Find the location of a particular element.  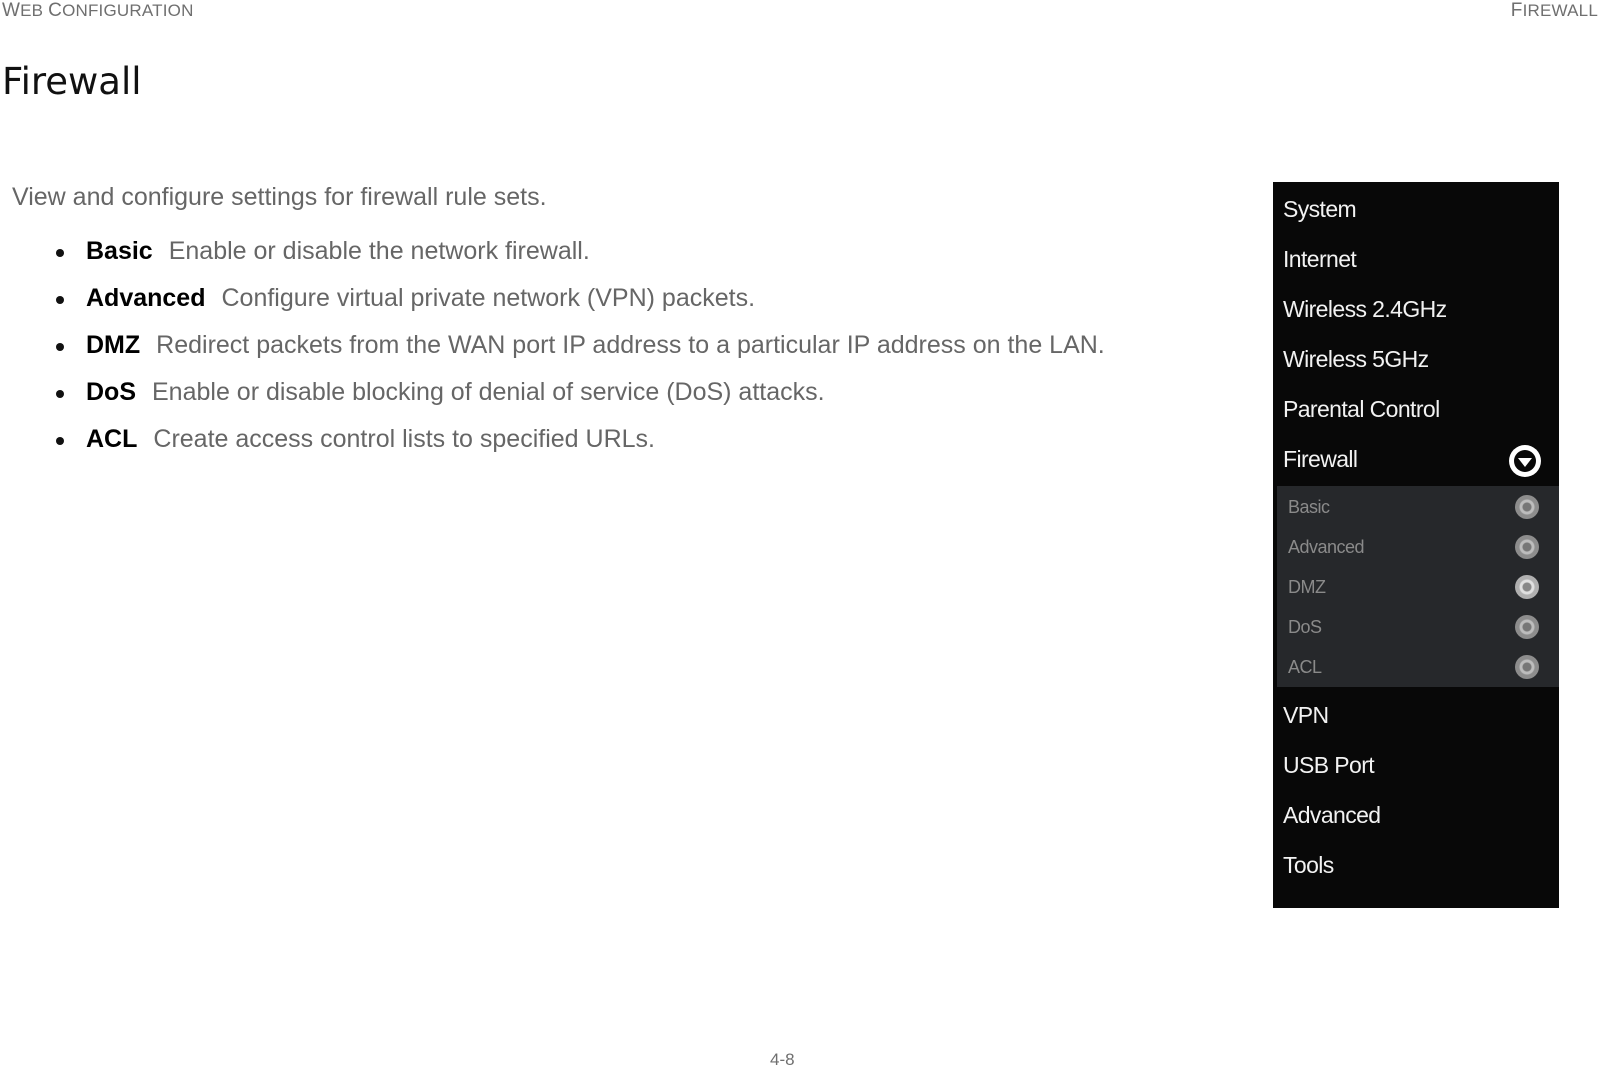

running-header-section: WEB CONFIGURATION is located at coordinates (98, 10).